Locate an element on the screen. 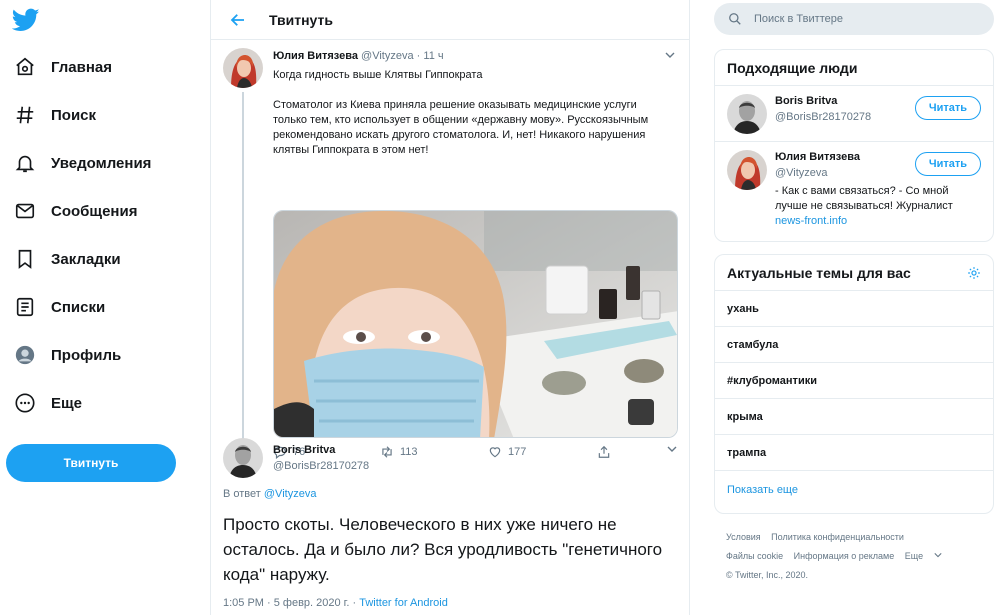 The image size is (996, 615). thread-line is located at coordinates (243, 279).